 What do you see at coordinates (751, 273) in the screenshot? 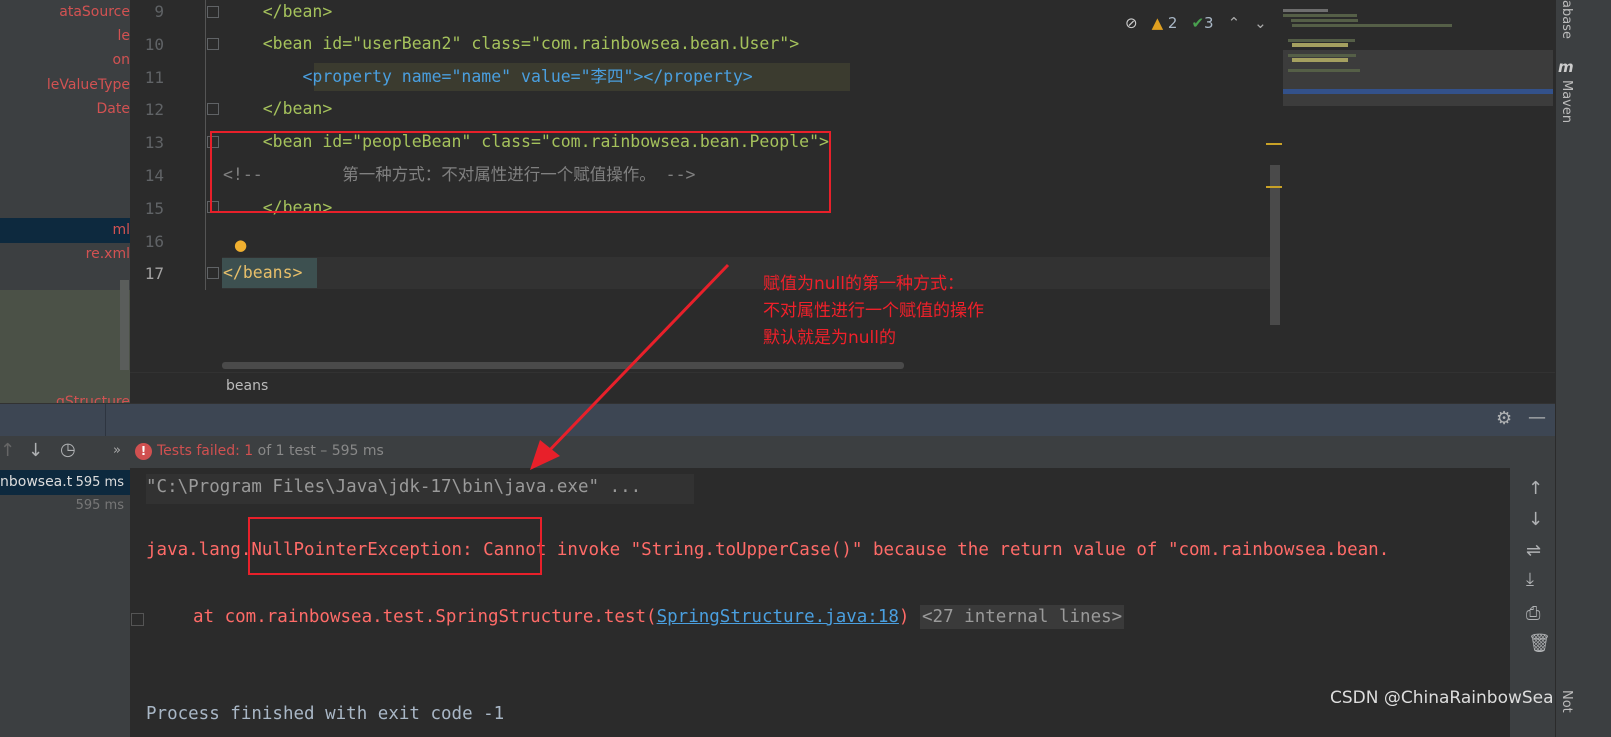
I see `current-line-highlight` at bounding box center [751, 273].